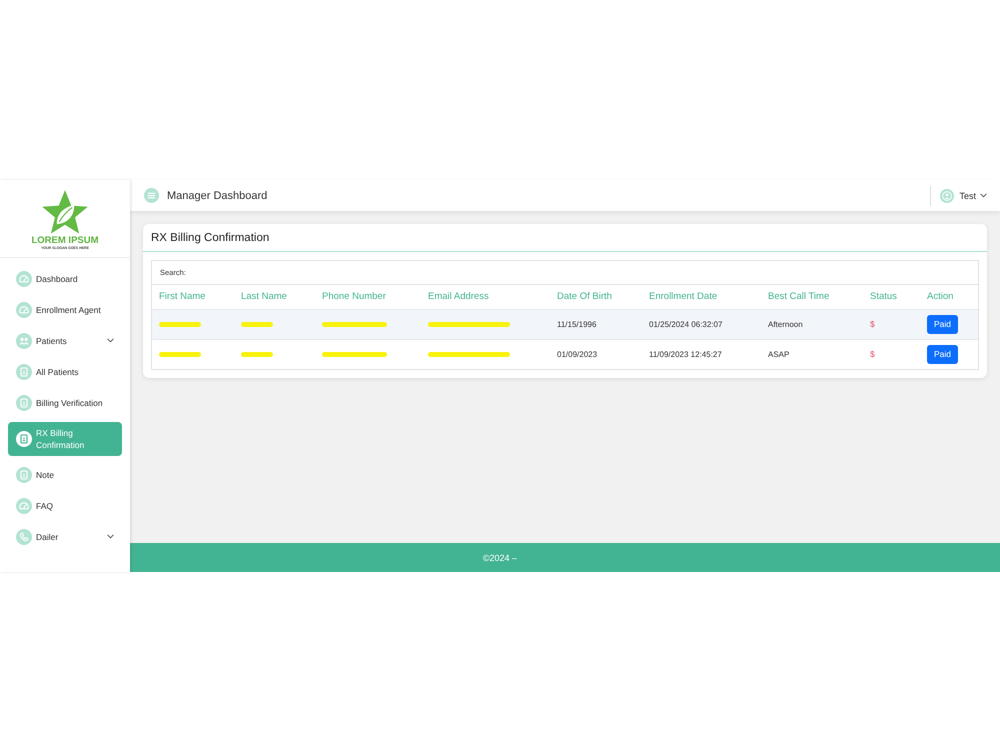 This screenshot has height=750, width=1000. Describe the element at coordinates (949, 297) in the screenshot. I see `column-header: Action` at that location.